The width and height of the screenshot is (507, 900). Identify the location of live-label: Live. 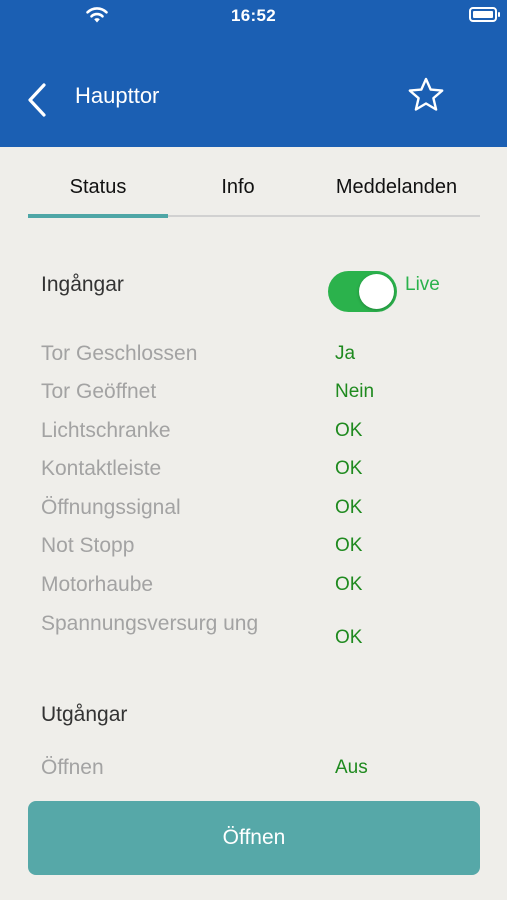
(422, 284).